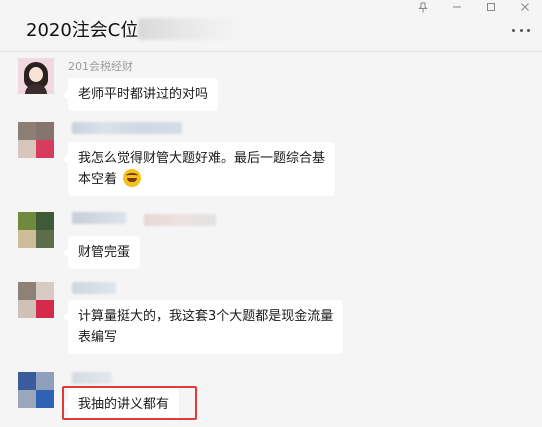 The width and height of the screenshot is (542, 427). Describe the element at coordinates (100, 66) in the screenshot. I see `sender-name: 201会税经财` at that location.